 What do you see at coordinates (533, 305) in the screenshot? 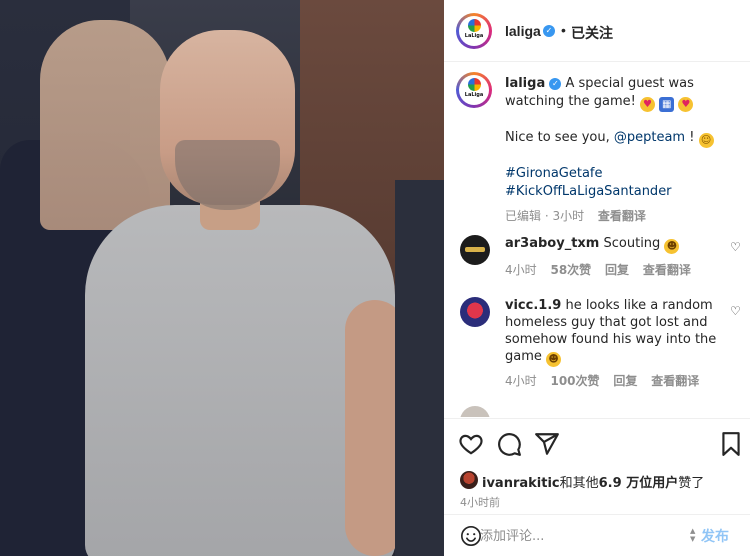
I see `comment-username: vicc.1.9` at bounding box center [533, 305].